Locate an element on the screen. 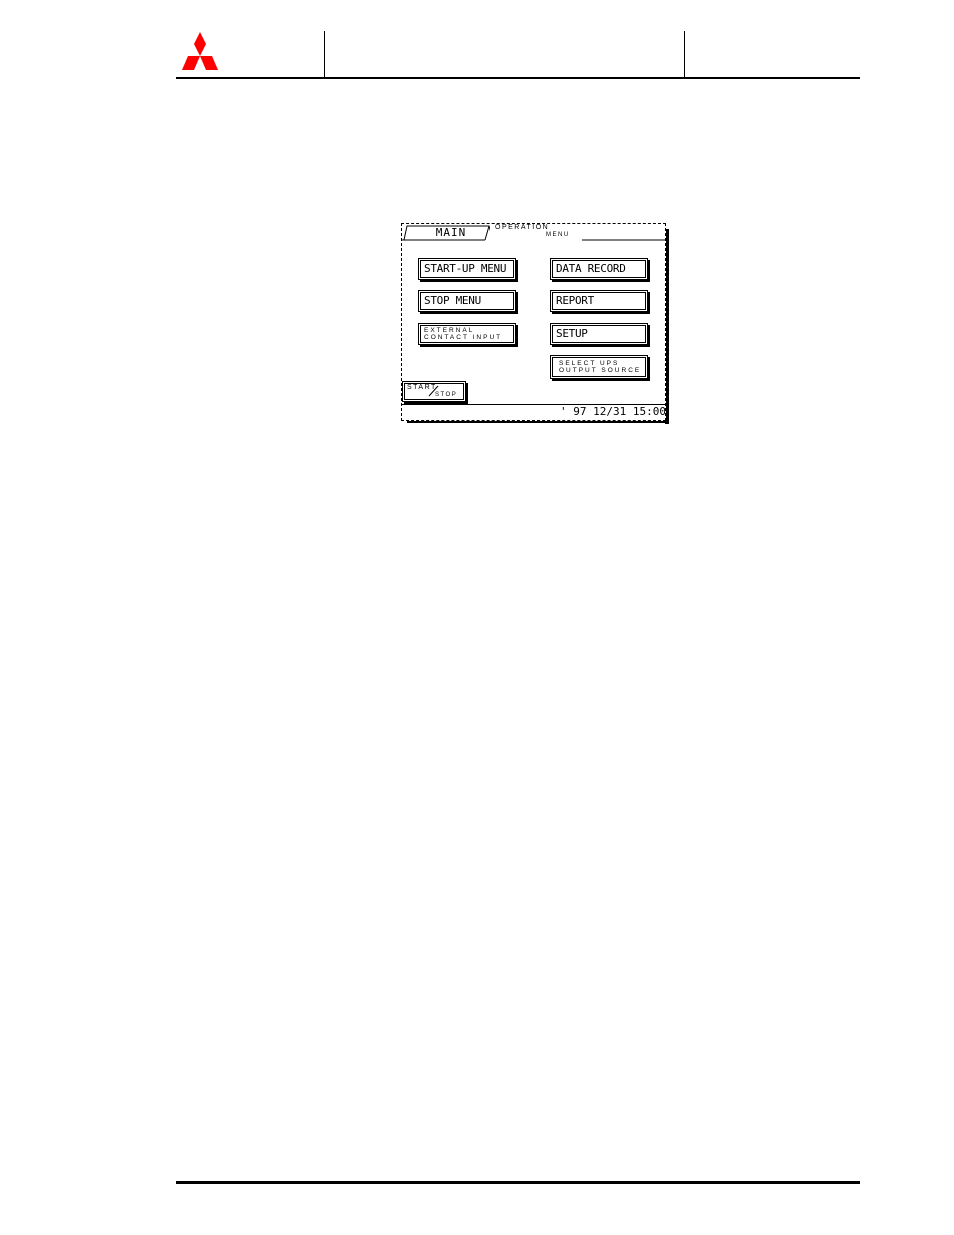 This screenshot has height=1235, width=954. mitsubishi-logo-icon is located at coordinates (200, 51).